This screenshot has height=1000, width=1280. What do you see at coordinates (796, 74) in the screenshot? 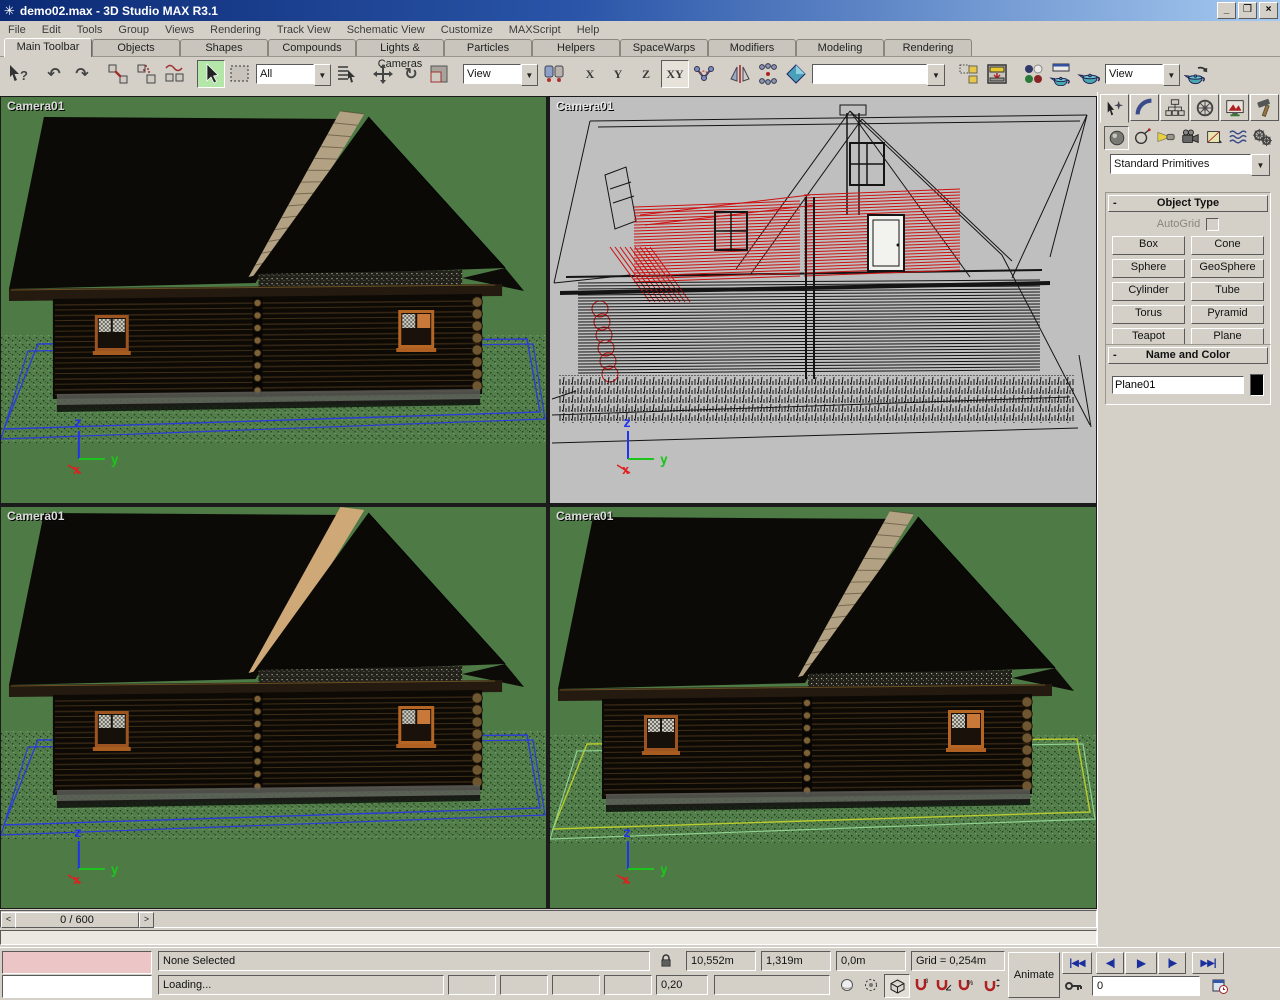
I see `array-button` at bounding box center [796, 74].